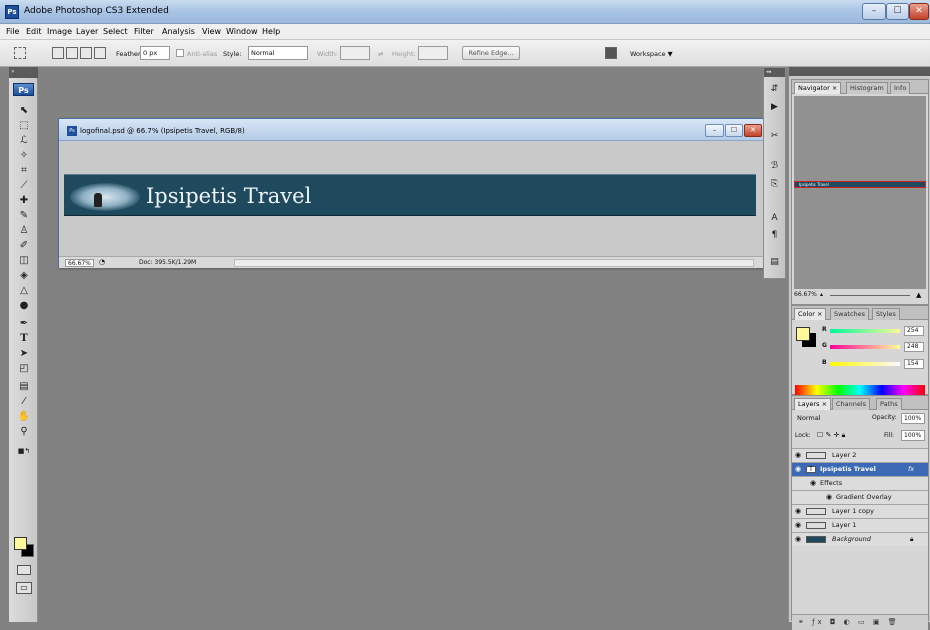  I want to click on menu-layer: Layer, so click(87, 31).